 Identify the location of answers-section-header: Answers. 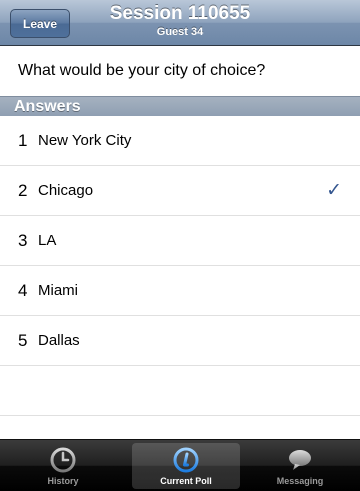
(180, 106).